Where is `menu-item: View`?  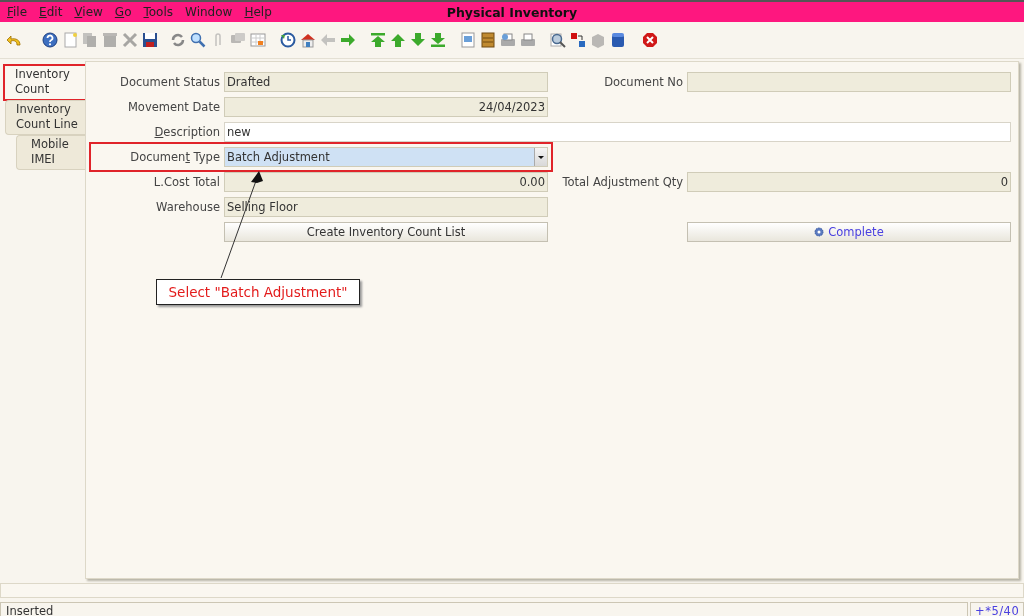 menu-item: View is located at coordinates (87, 12).